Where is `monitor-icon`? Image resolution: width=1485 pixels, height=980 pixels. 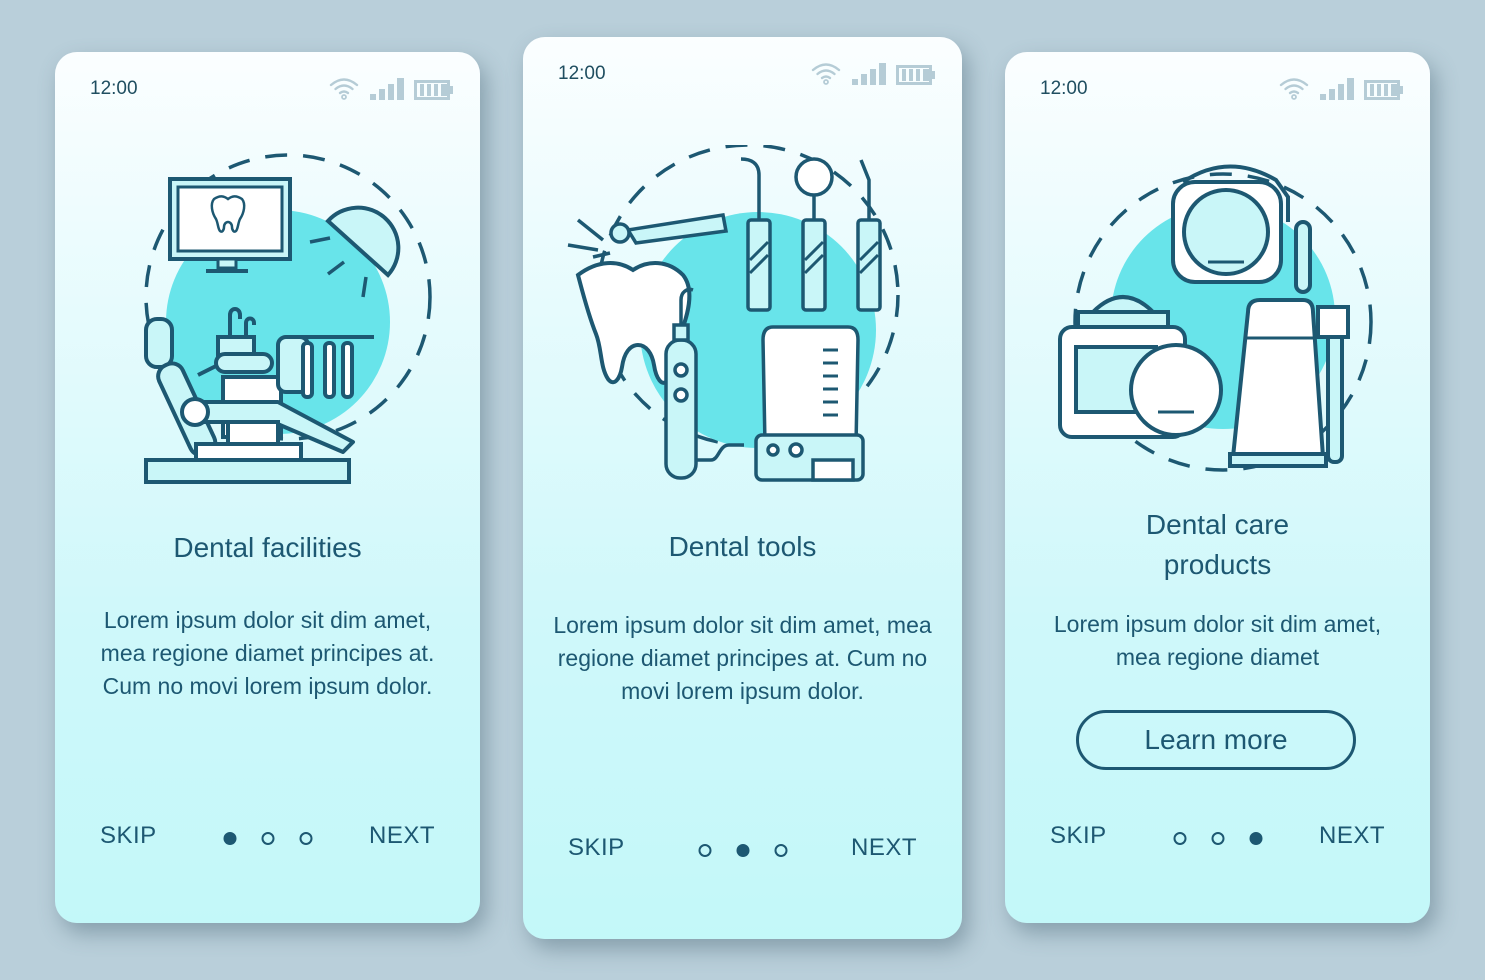
monitor-icon is located at coordinates (229, 225).